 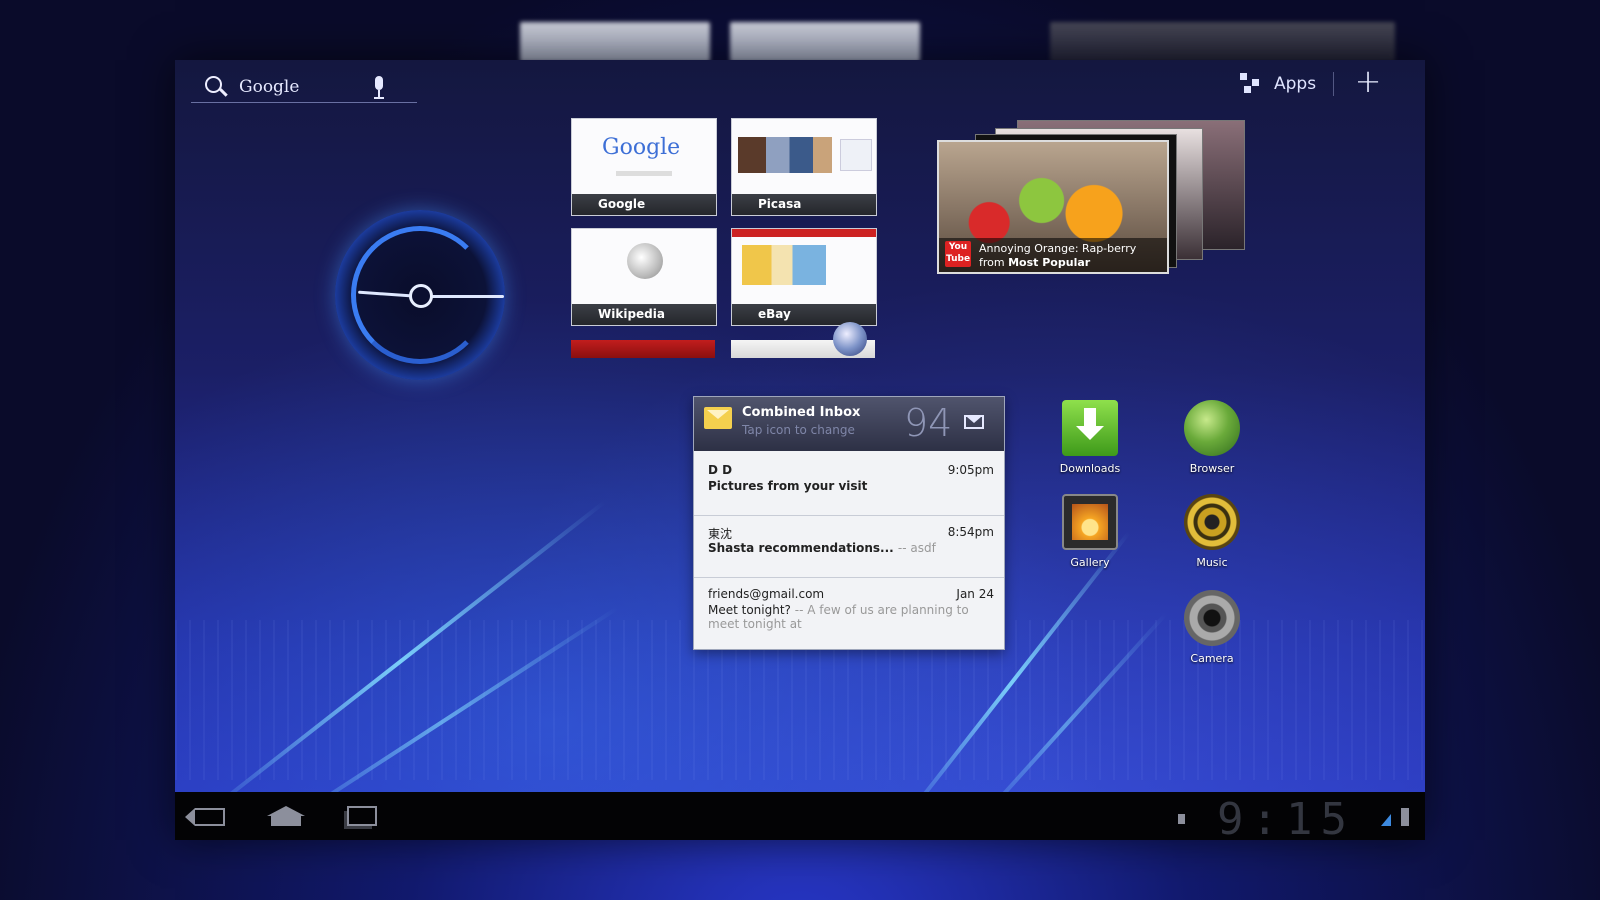 I want to click on analog-clock-widget, so click(x=420, y=295).